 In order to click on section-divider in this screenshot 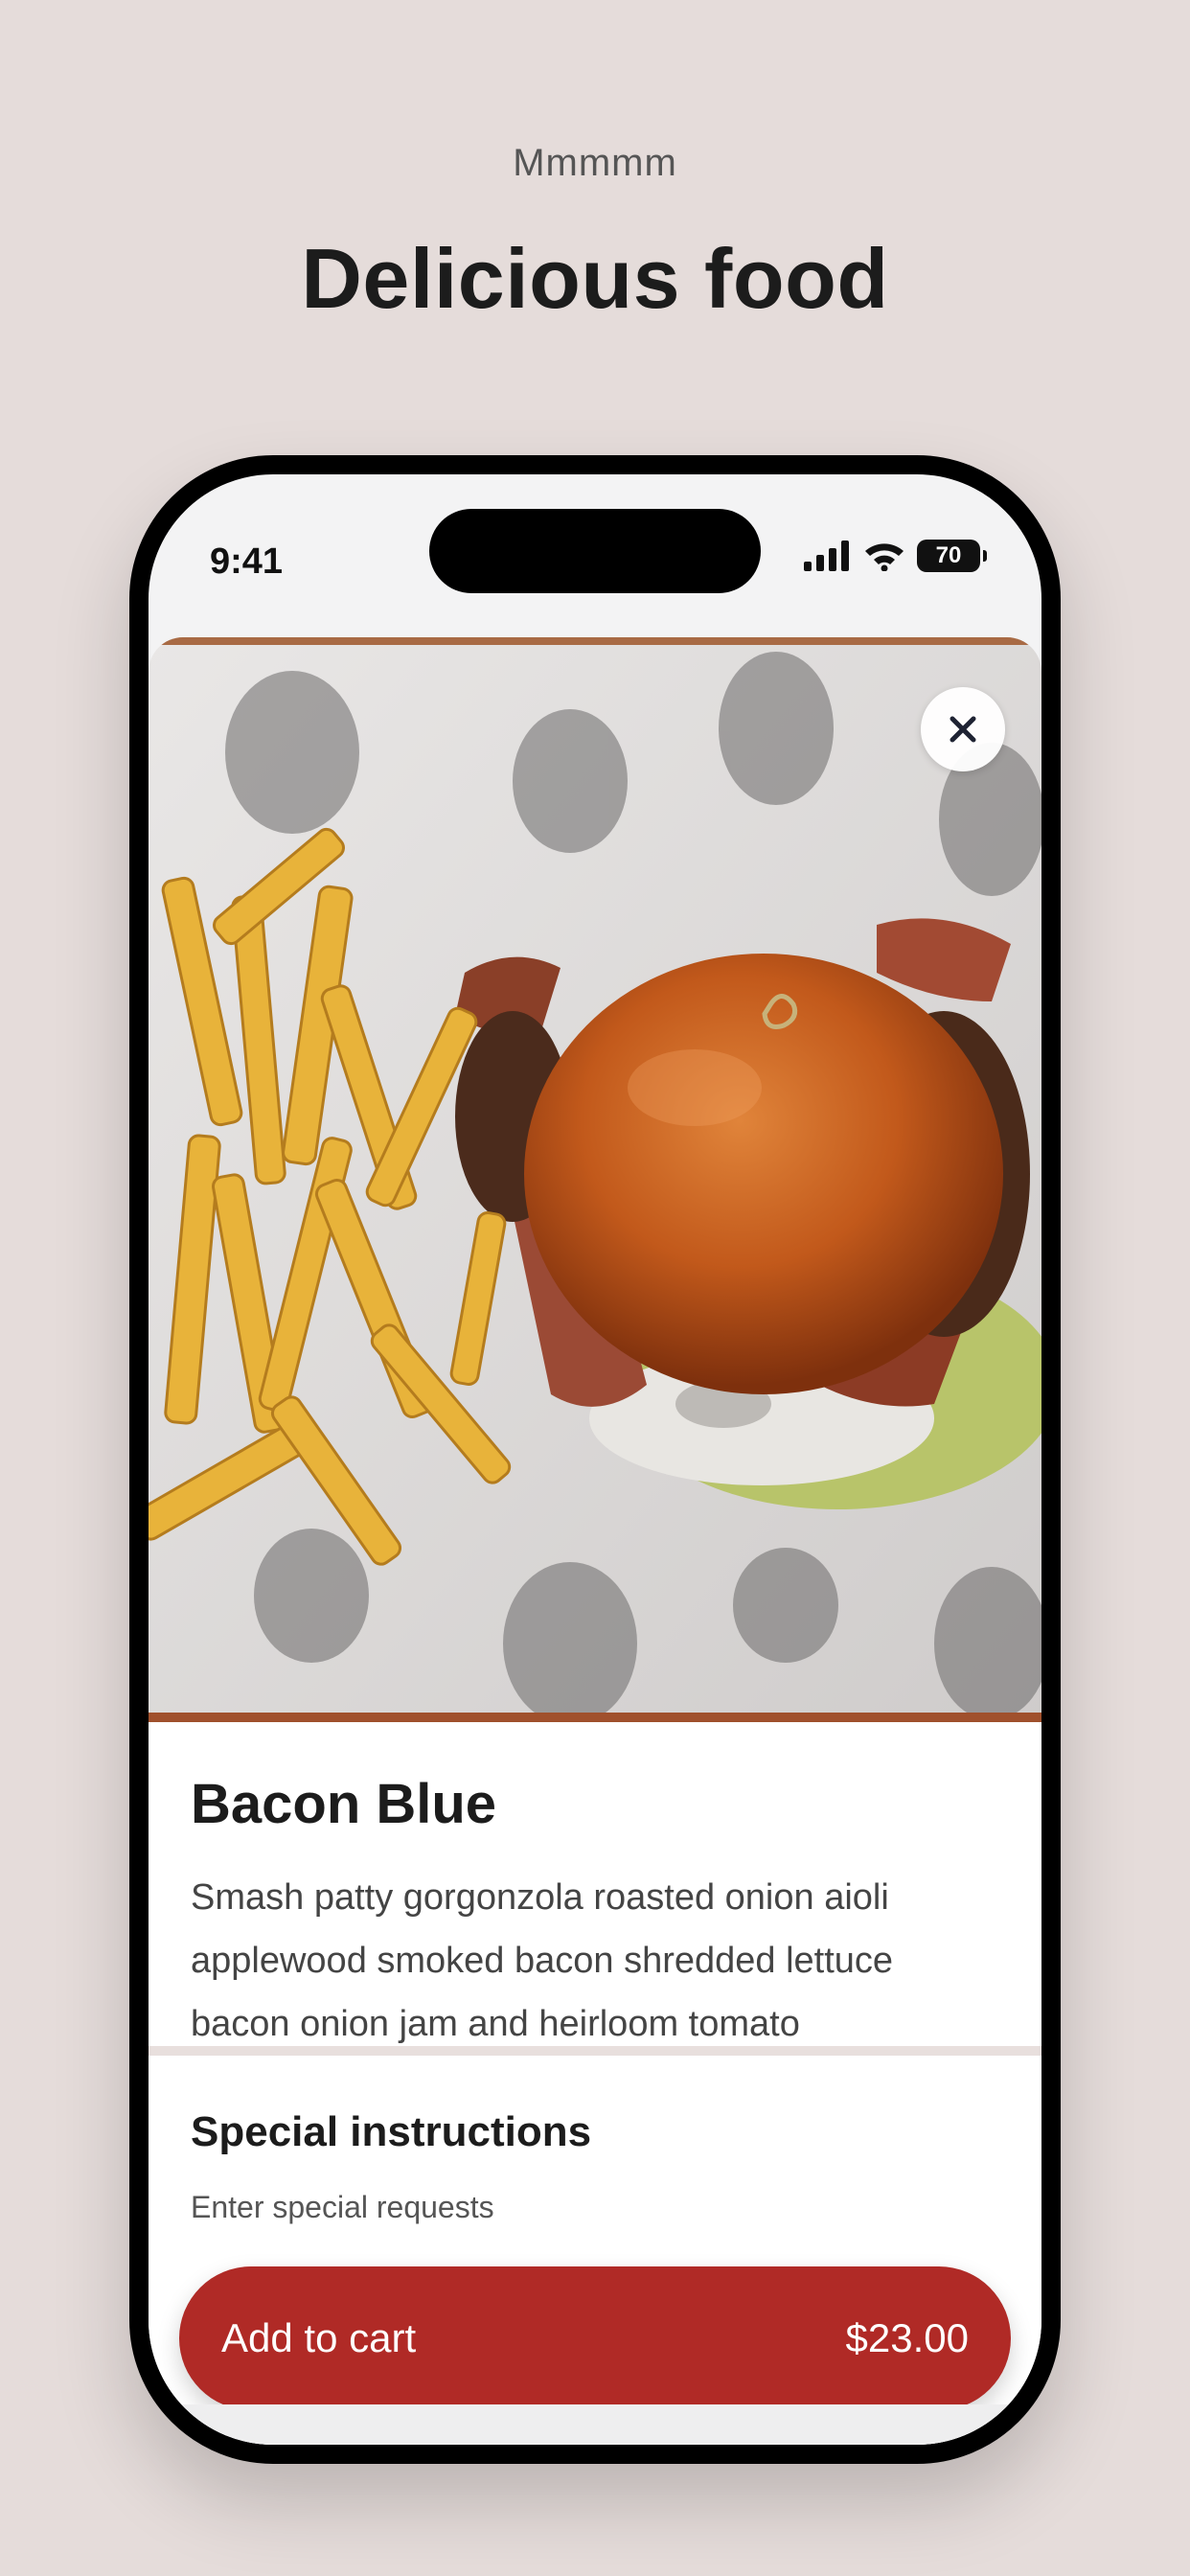, I will do `click(595, 2051)`.